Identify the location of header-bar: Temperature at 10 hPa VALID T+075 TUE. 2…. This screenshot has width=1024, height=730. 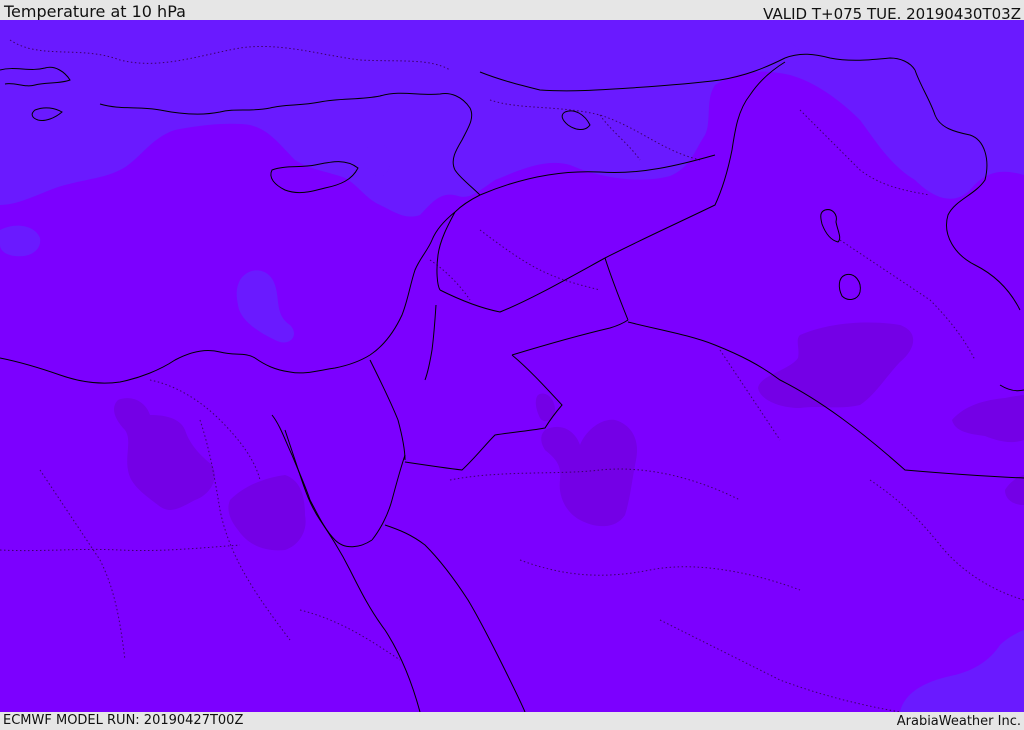
(512, 11).